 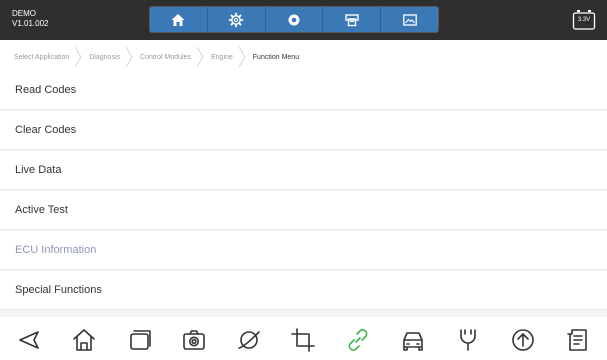 I want to click on crop-button, so click(x=303, y=340).